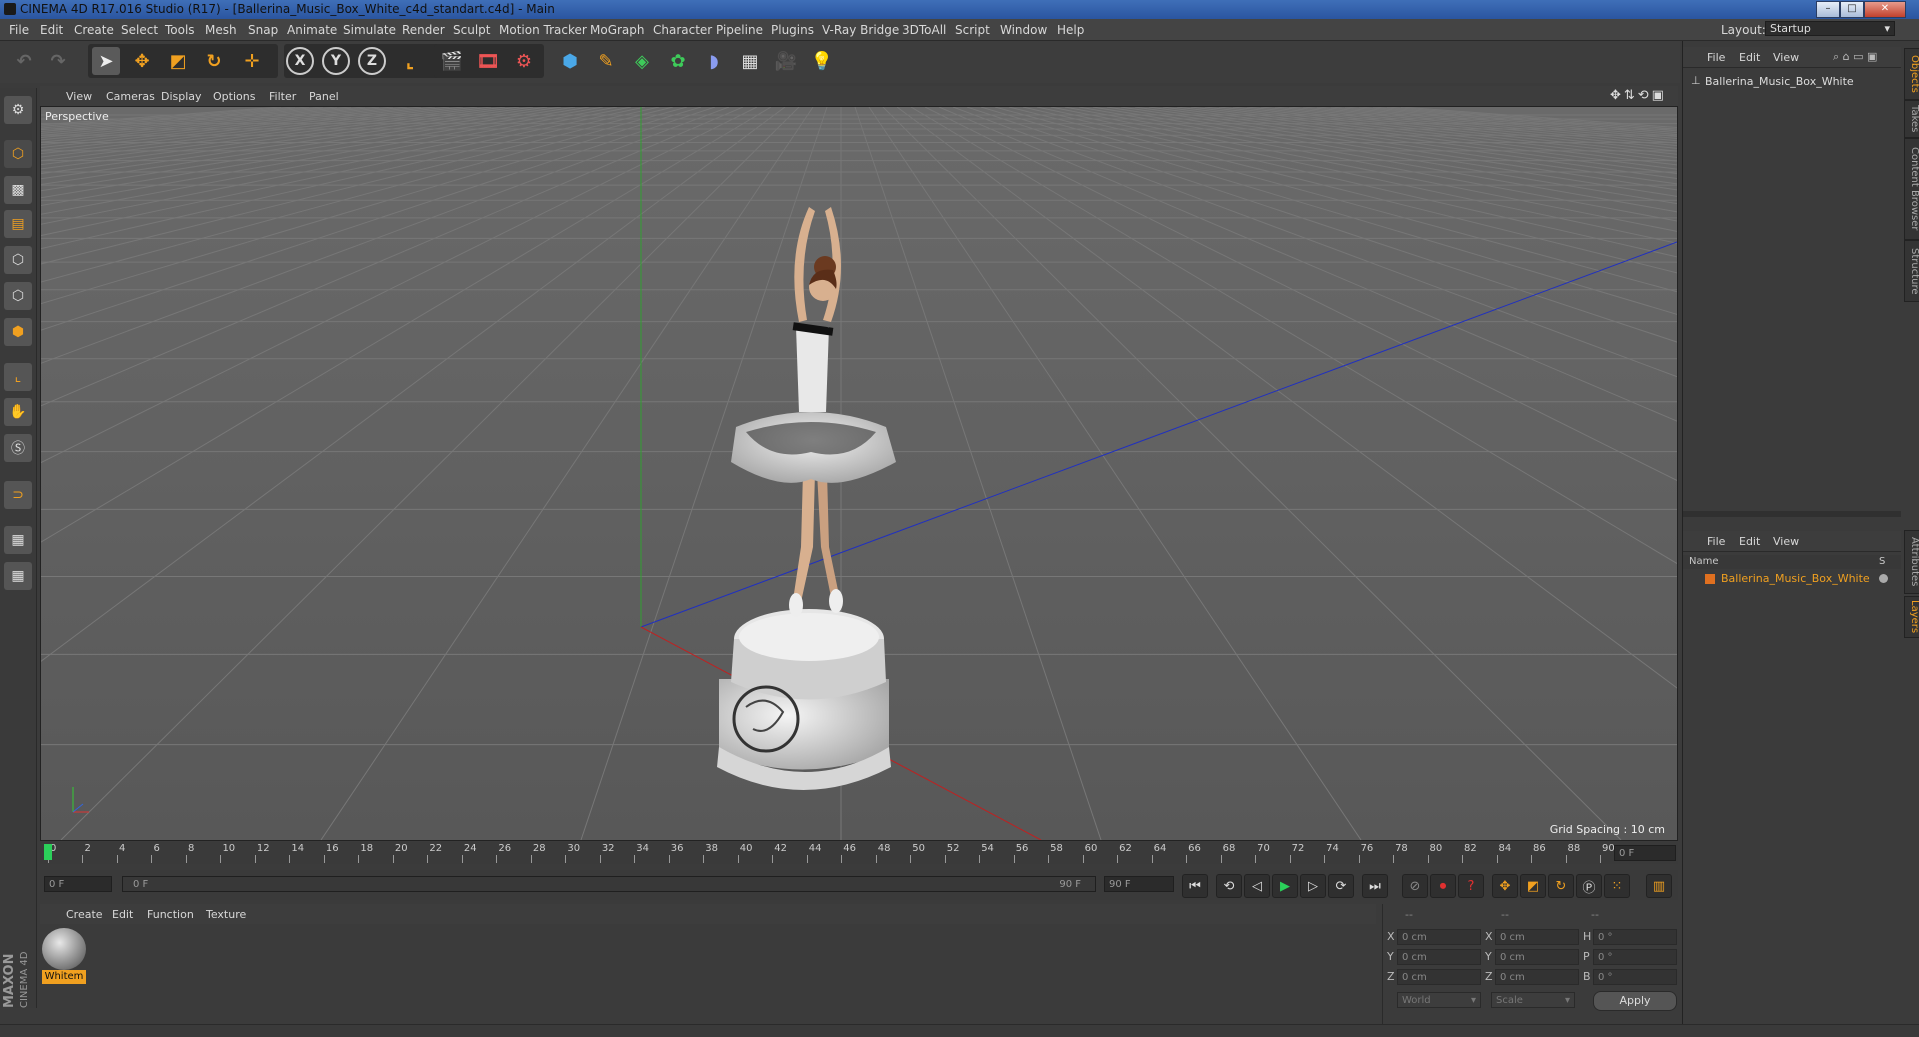 This screenshot has width=1919, height=1037. What do you see at coordinates (1561, 886) in the screenshot?
I see `key-rotation-icon: ↻` at bounding box center [1561, 886].